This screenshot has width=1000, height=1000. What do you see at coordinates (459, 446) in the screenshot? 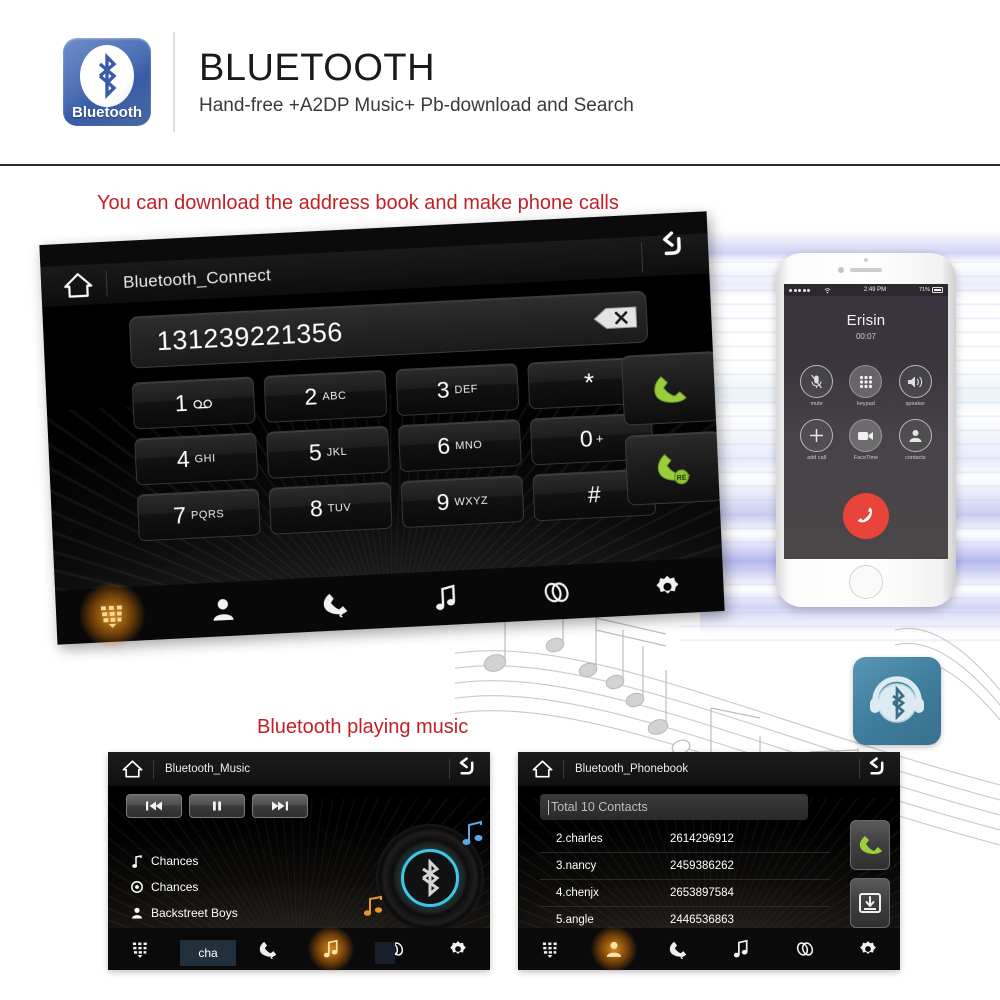
I see `key-6: 6 MNO` at bounding box center [459, 446].